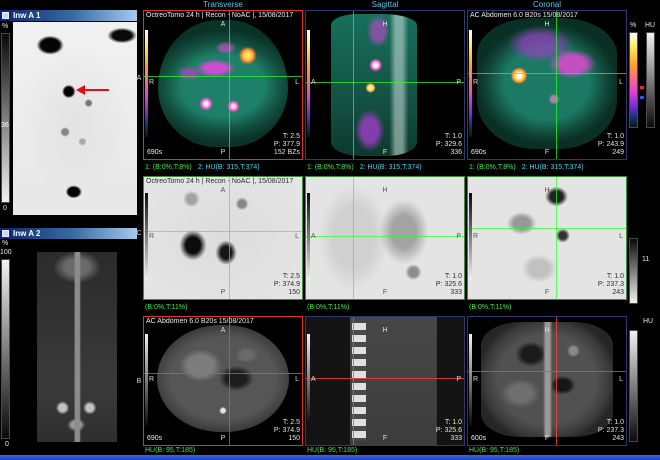 The width and height of the screenshot is (660, 460). I want to click on viewport-fused-sagittal: H F A P T: 1.0 P: 329.6 336, so click(385, 85).